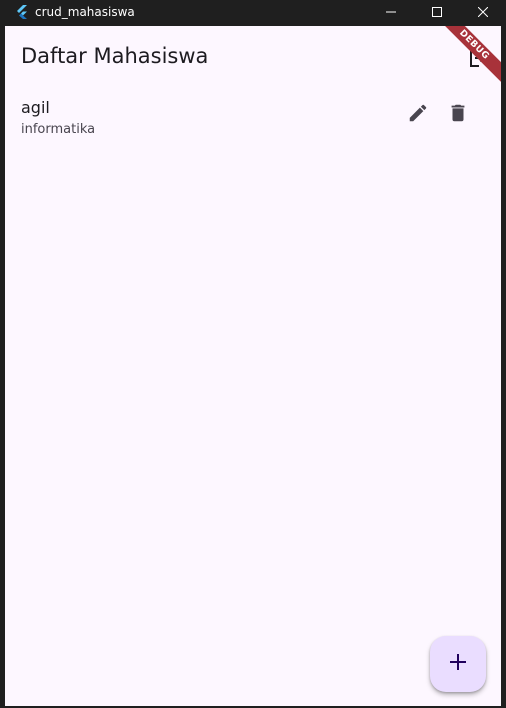 Image resolution: width=506 pixels, height=708 pixels. I want to click on delete-button, so click(458, 115).